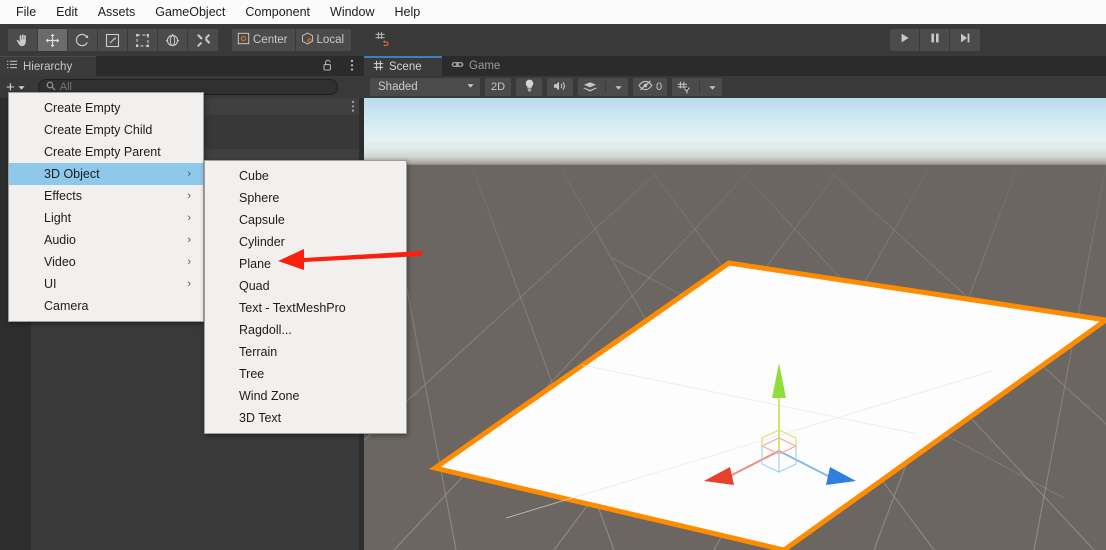  I want to click on move-tool-button, so click(53, 40).